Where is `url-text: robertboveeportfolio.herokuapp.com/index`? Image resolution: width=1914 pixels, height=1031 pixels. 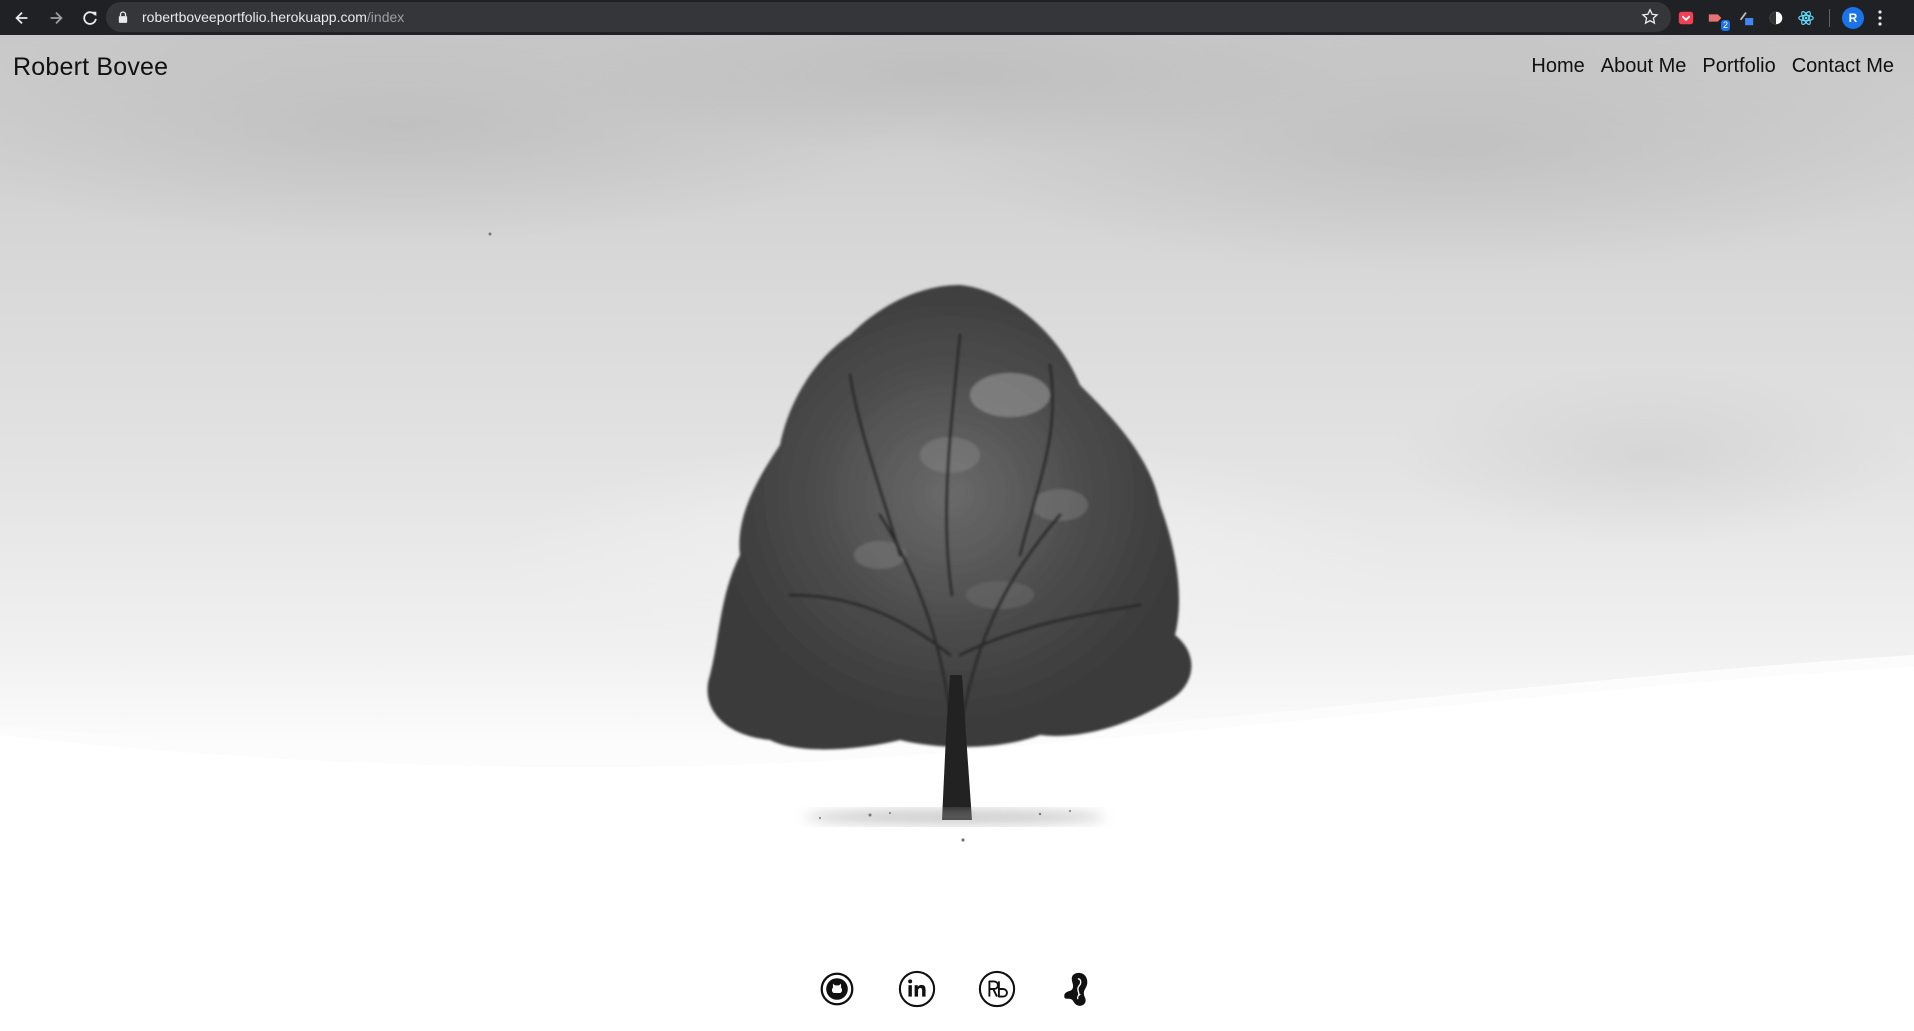 url-text: robertboveeportfolio.herokuapp.com/index is located at coordinates (273, 17).